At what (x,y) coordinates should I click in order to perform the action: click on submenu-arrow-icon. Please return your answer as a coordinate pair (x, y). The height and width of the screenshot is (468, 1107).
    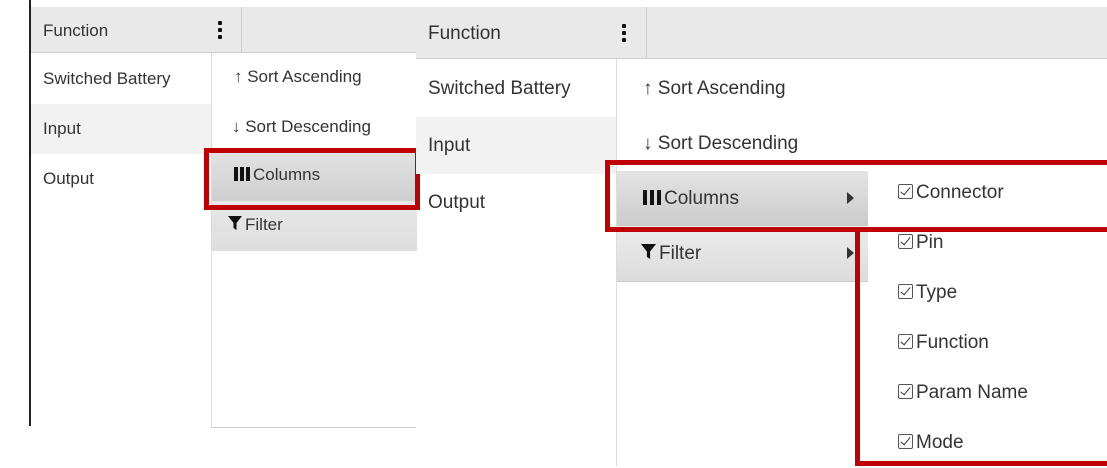
    Looking at the image, I should click on (850, 253).